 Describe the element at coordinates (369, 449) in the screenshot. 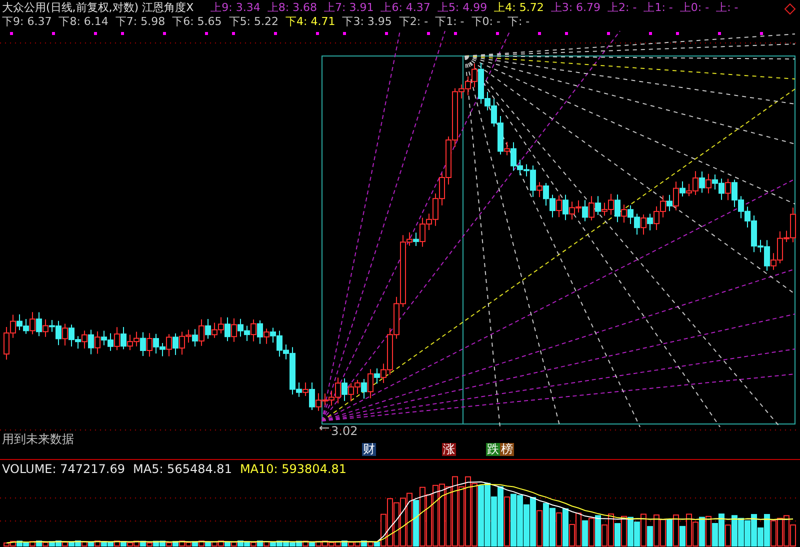

I see `info-tag: 财` at that location.